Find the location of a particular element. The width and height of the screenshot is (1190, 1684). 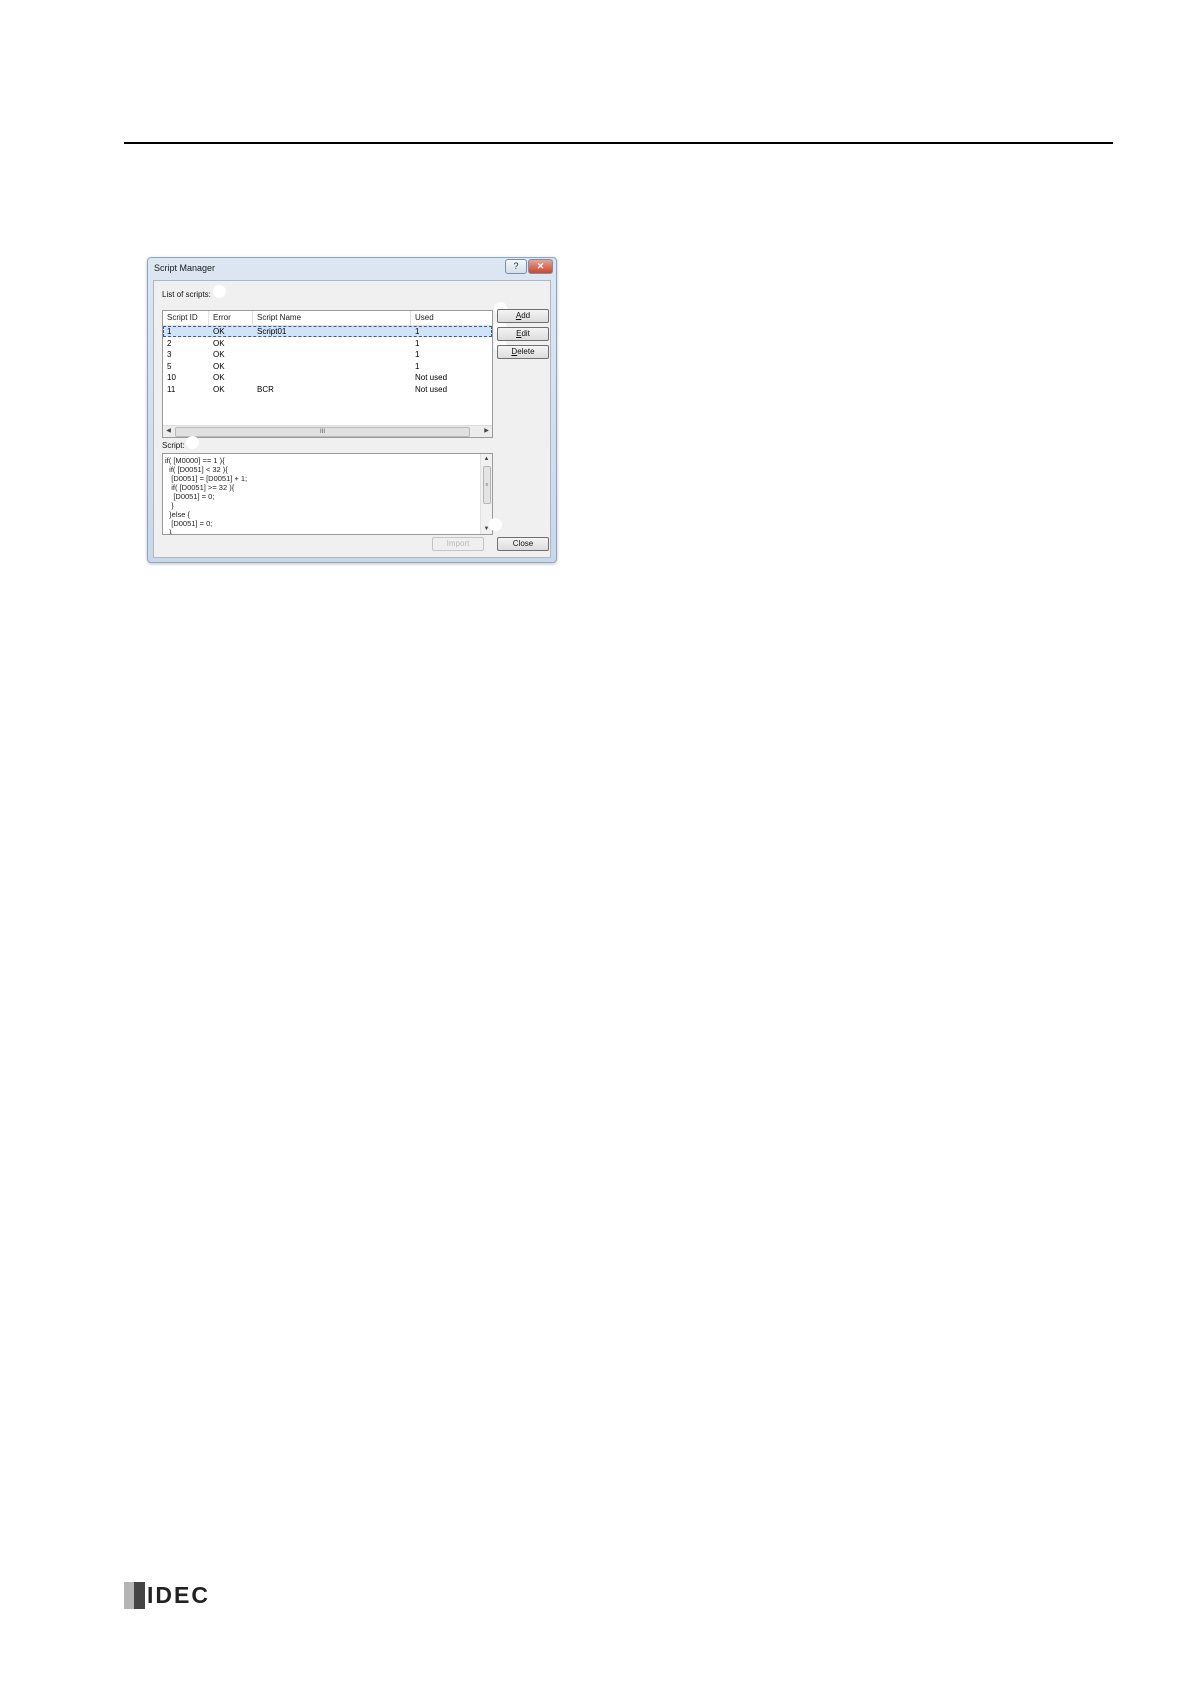

column-header-error: Error is located at coordinates (231, 318).